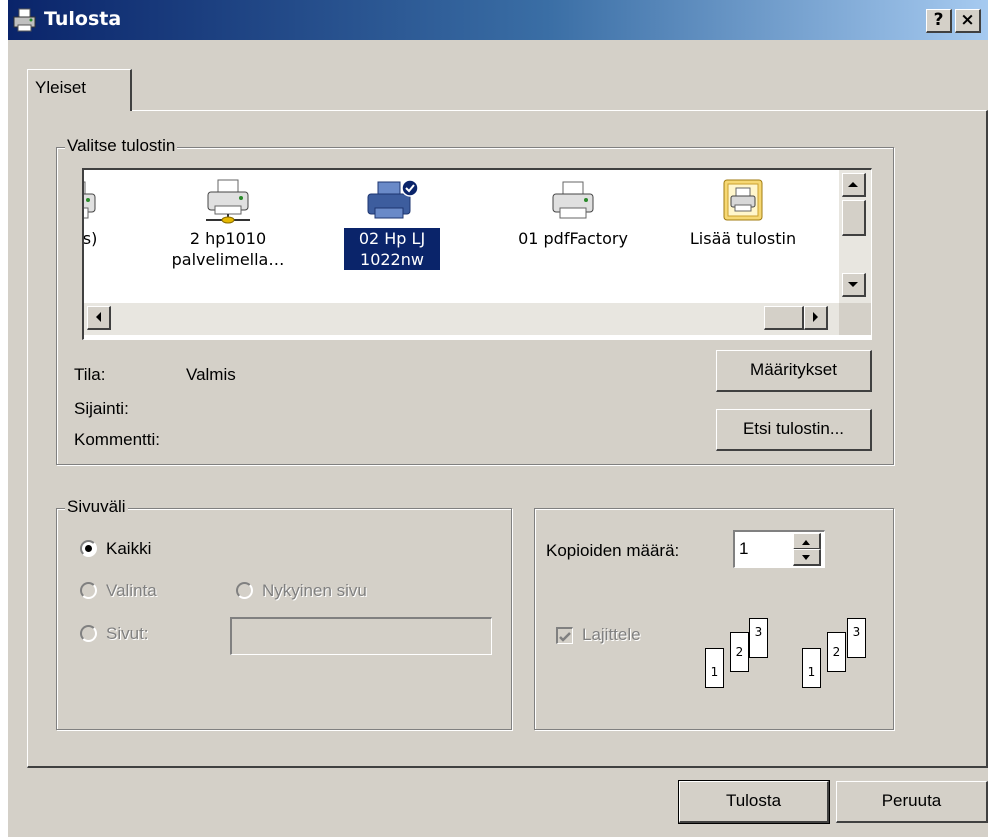 The height and width of the screenshot is (837, 988). I want to click on tab-general: Yleiset, so click(79, 90).